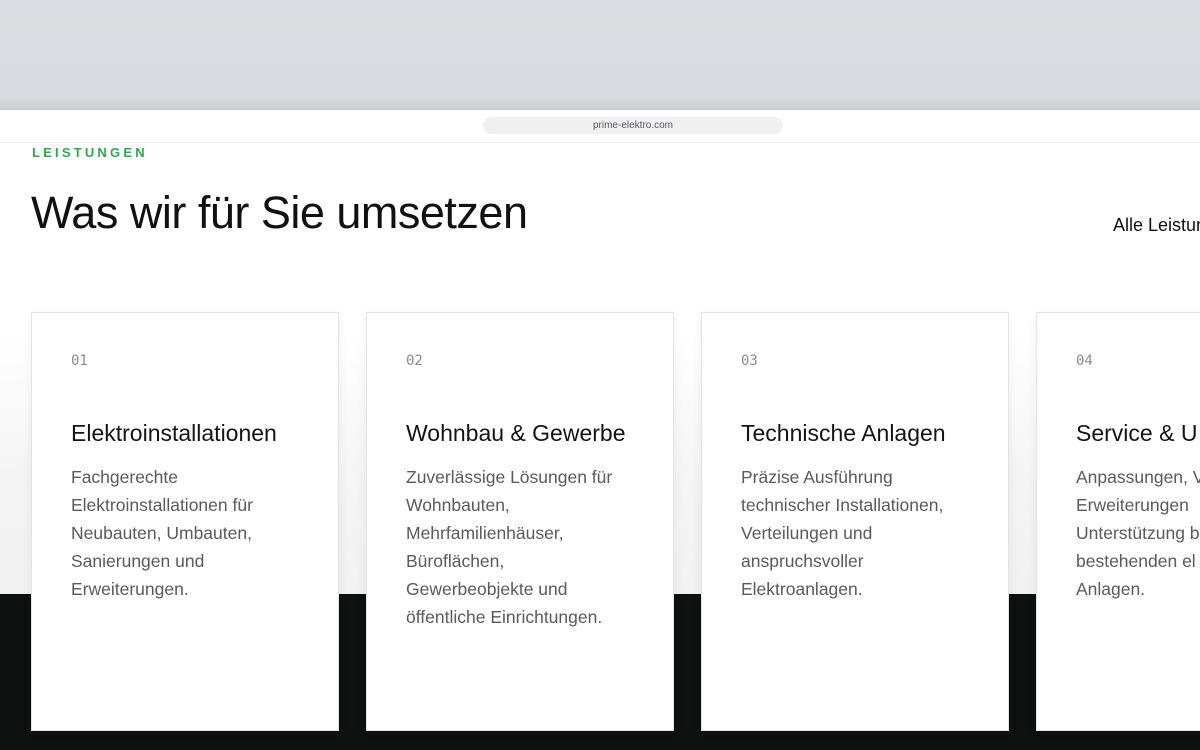 This screenshot has width=1200, height=750. What do you see at coordinates (843, 433) in the screenshot?
I see `card-title: Technische Anlagen` at bounding box center [843, 433].